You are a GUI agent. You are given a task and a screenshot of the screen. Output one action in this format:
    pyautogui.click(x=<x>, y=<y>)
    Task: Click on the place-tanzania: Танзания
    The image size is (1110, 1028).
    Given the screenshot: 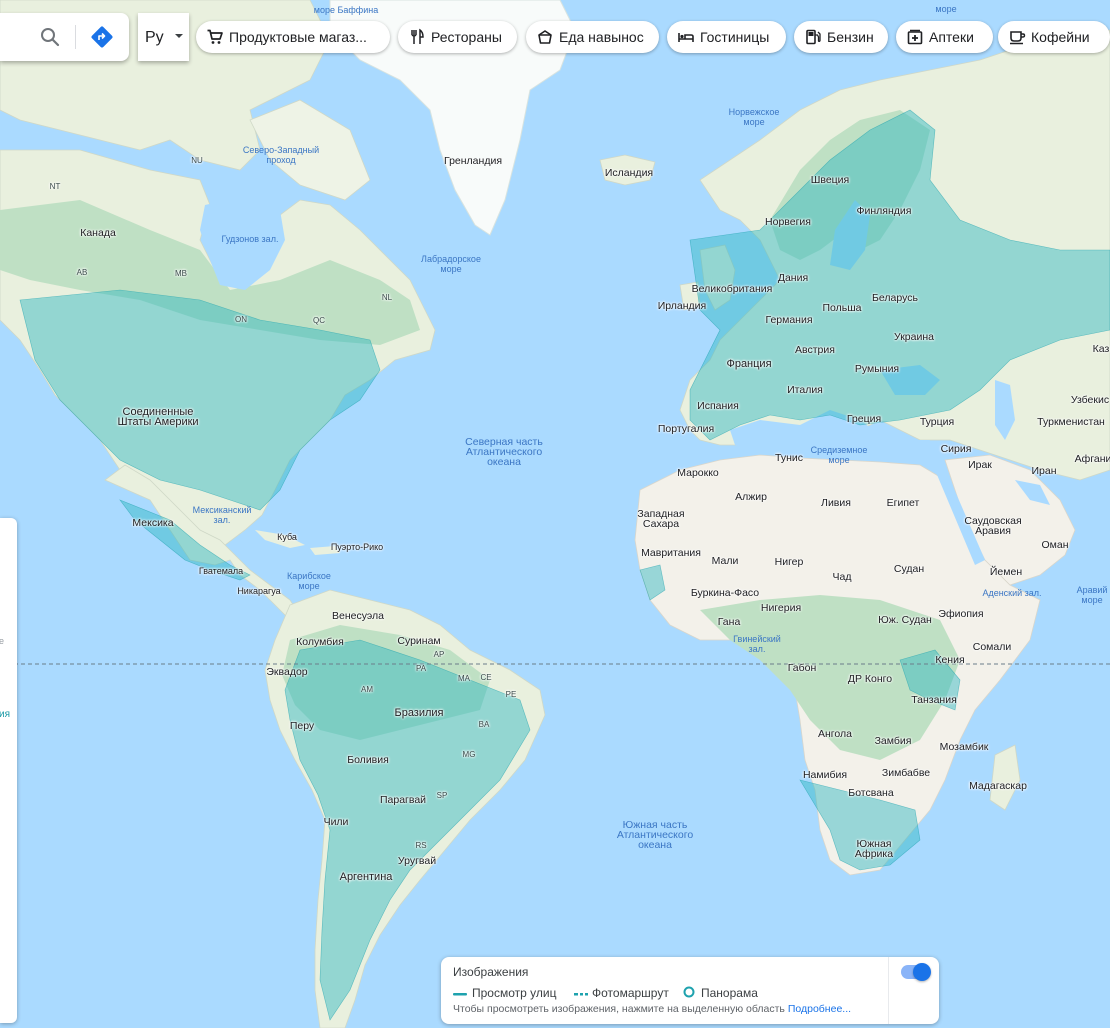 What is the action you would take?
    pyautogui.click(x=934, y=700)
    